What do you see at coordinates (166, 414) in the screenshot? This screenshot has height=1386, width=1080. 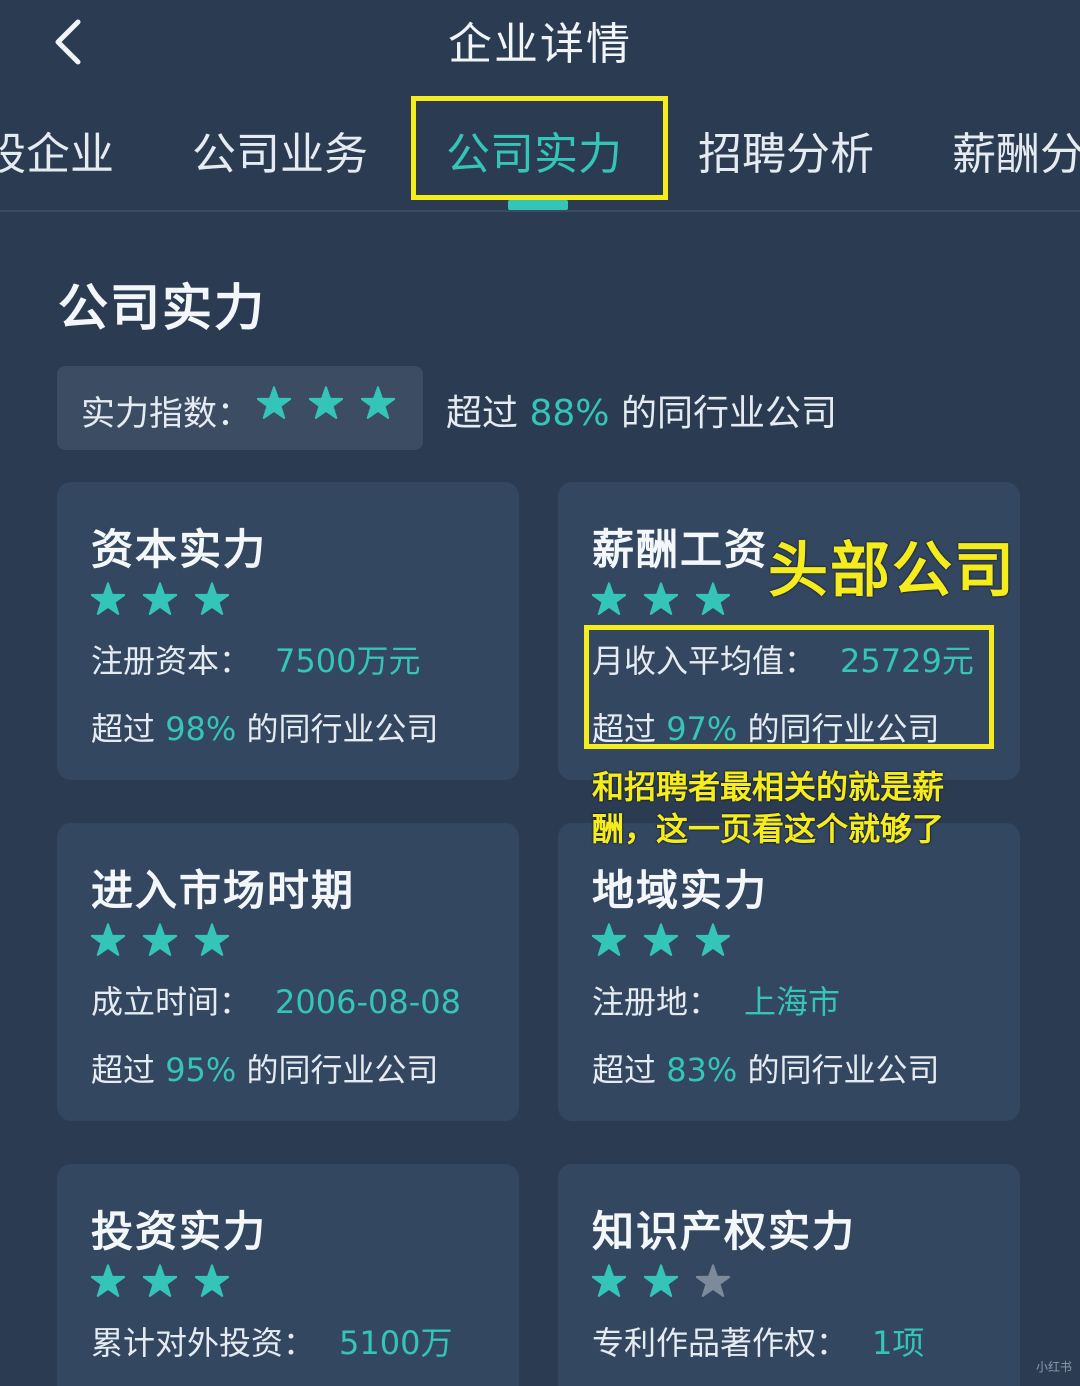 I see `strength-index-label: 实力指数：` at bounding box center [166, 414].